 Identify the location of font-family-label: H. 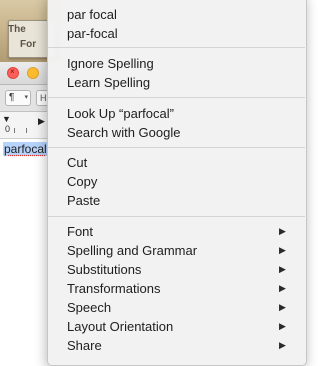
(43, 98).